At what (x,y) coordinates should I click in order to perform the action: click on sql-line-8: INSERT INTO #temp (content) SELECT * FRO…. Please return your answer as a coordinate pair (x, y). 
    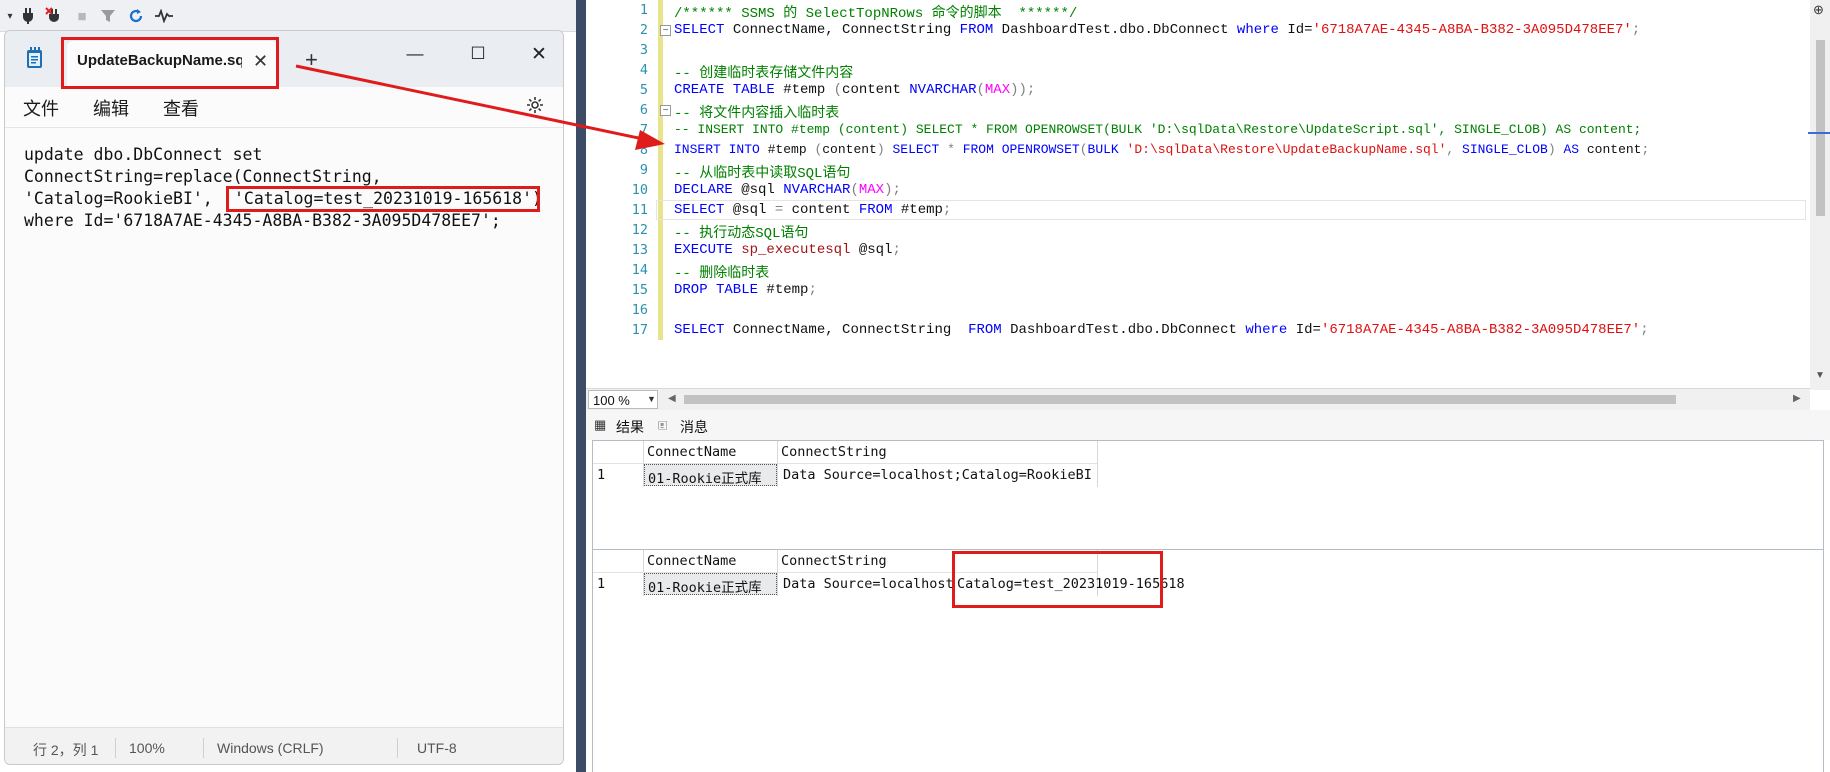
    Looking at the image, I should click on (1161, 149).